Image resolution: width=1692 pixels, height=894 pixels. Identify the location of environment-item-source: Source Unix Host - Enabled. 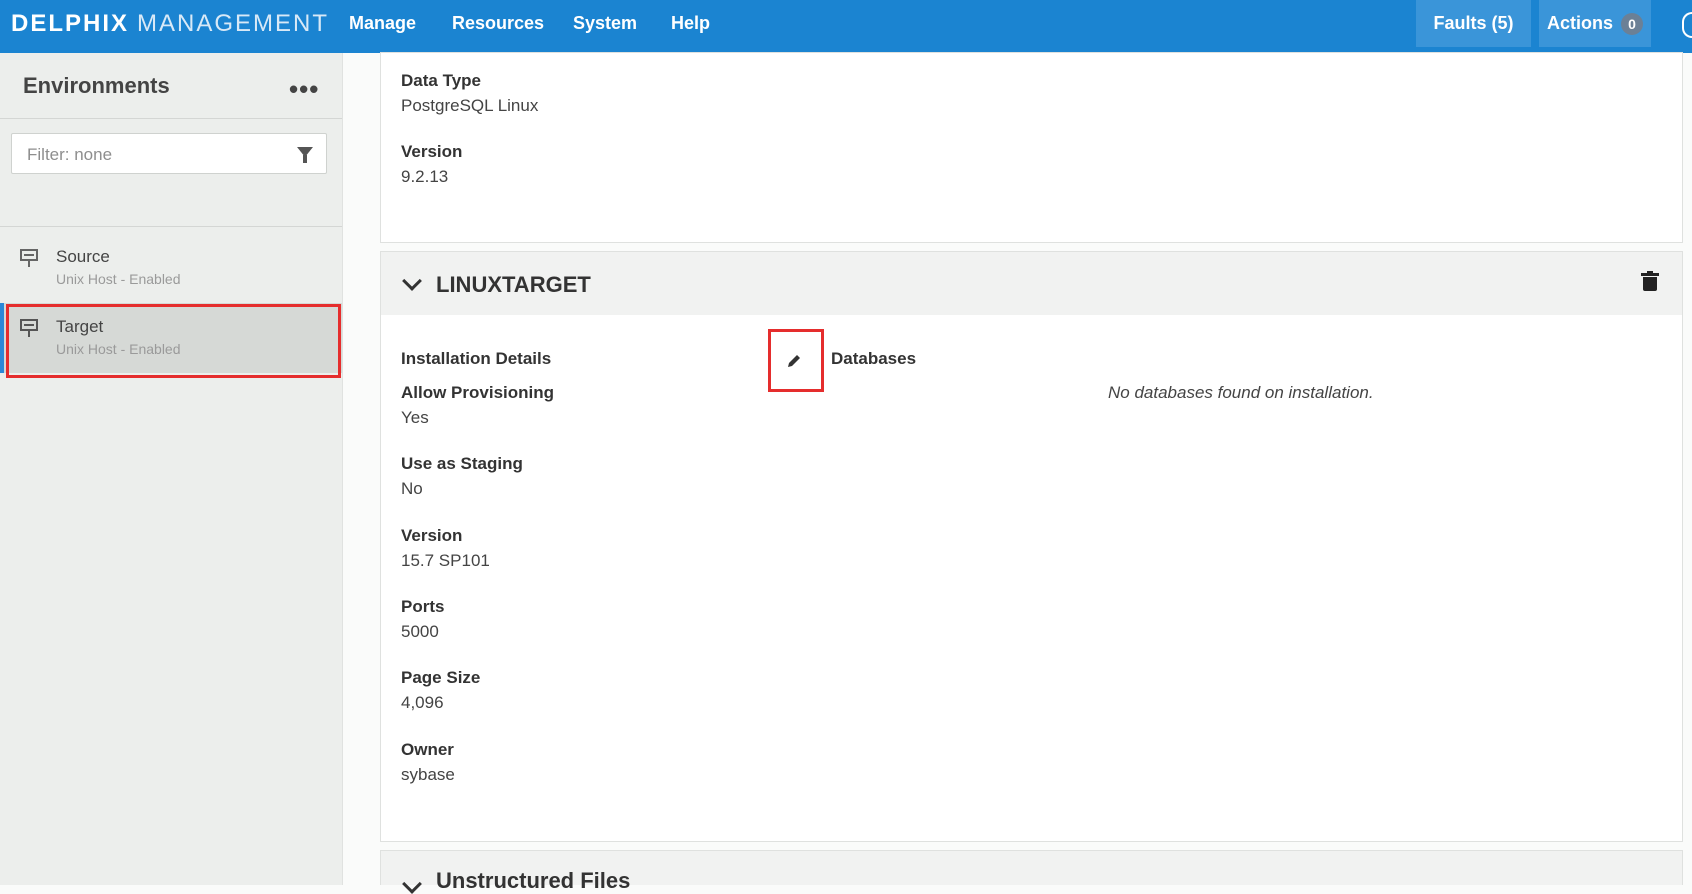
(171, 268).